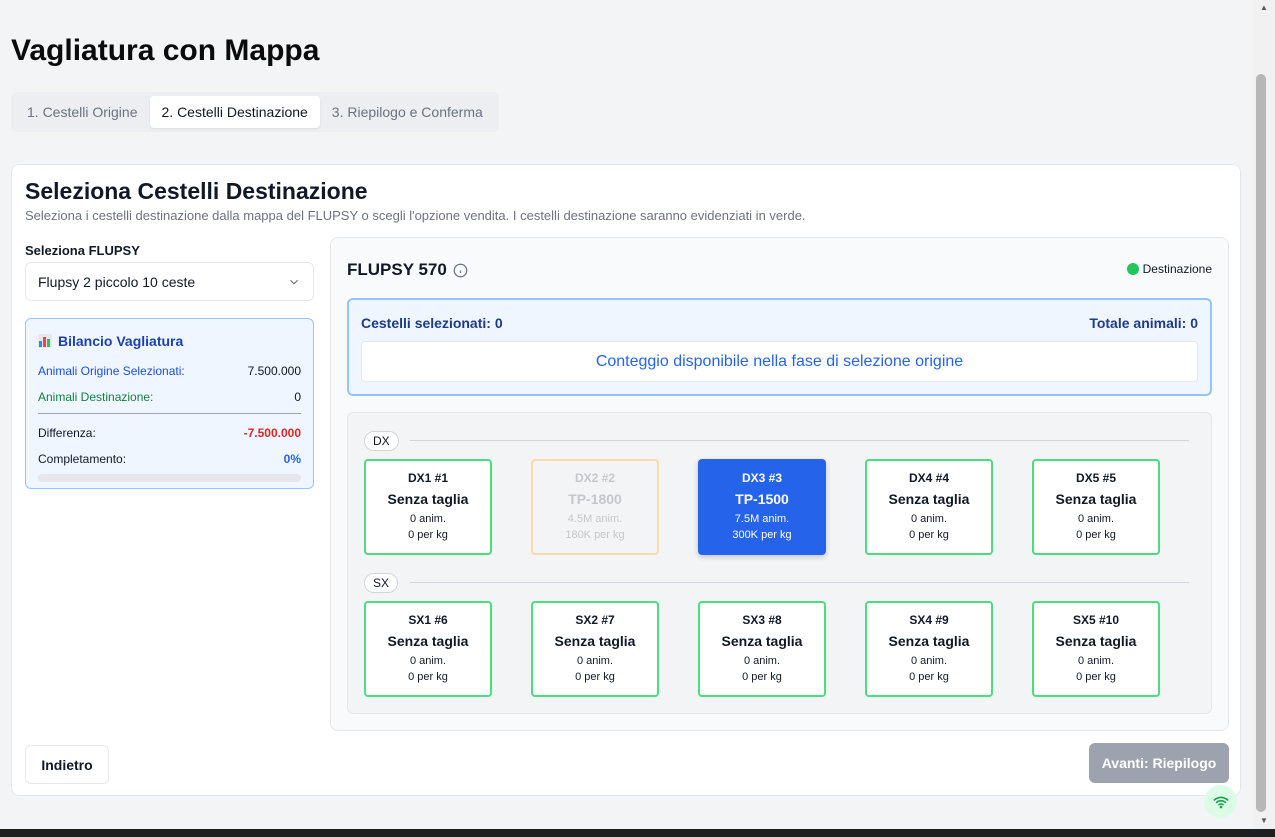 Image resolution: width=1275 pixels, height=837 pixels. I want to click on tab-destination: 2. Cestelli Destinazione, so click(234, 112).